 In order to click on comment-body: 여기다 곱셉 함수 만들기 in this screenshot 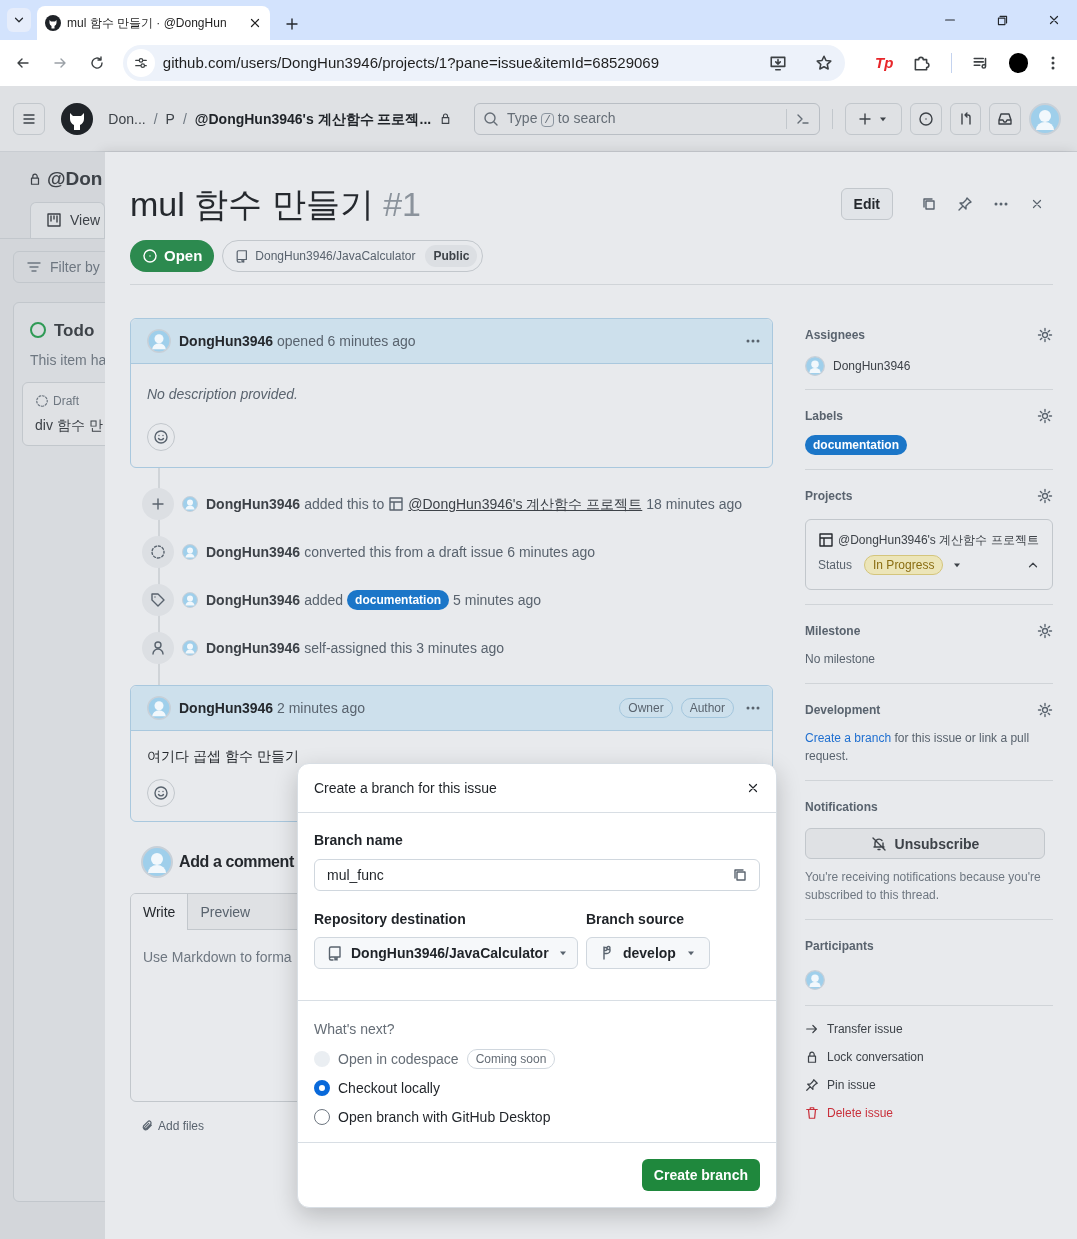, I will do `click(223, 756)`.